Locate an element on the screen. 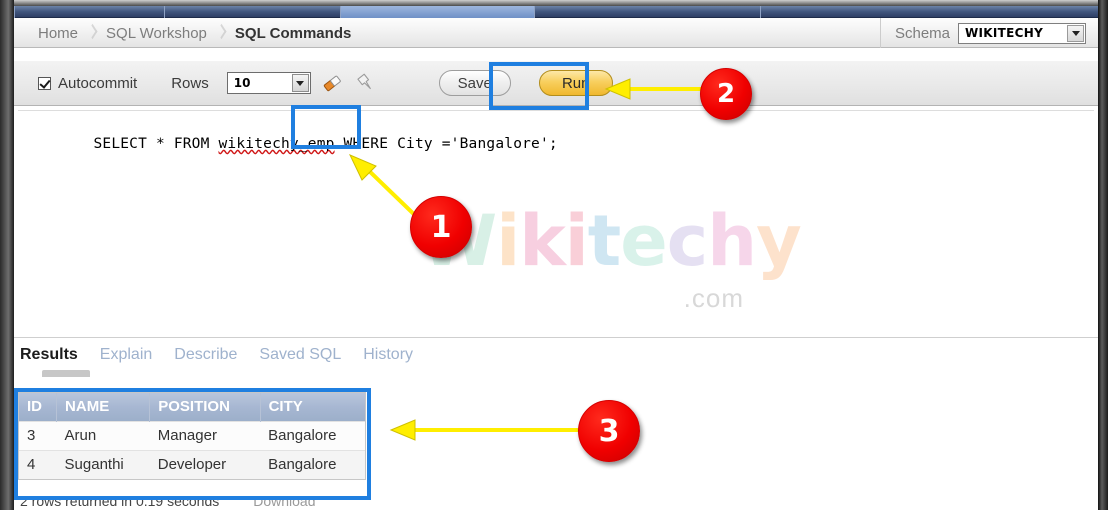  window-frame-left is located at coordinates (7, 255).